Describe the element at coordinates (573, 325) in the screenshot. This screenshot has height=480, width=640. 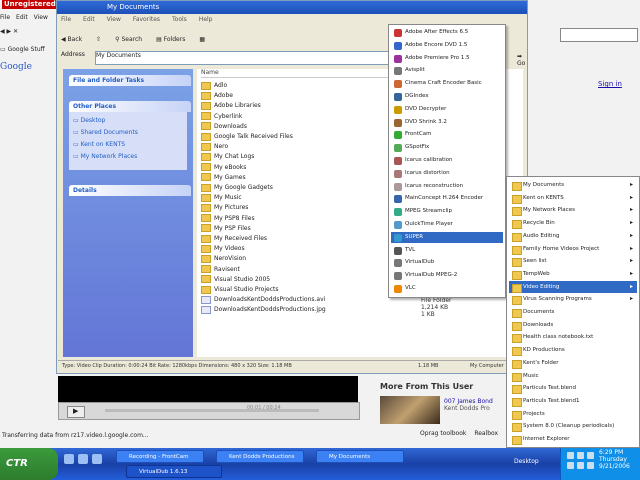
I see `start-menu-item: Downloads` at that location.